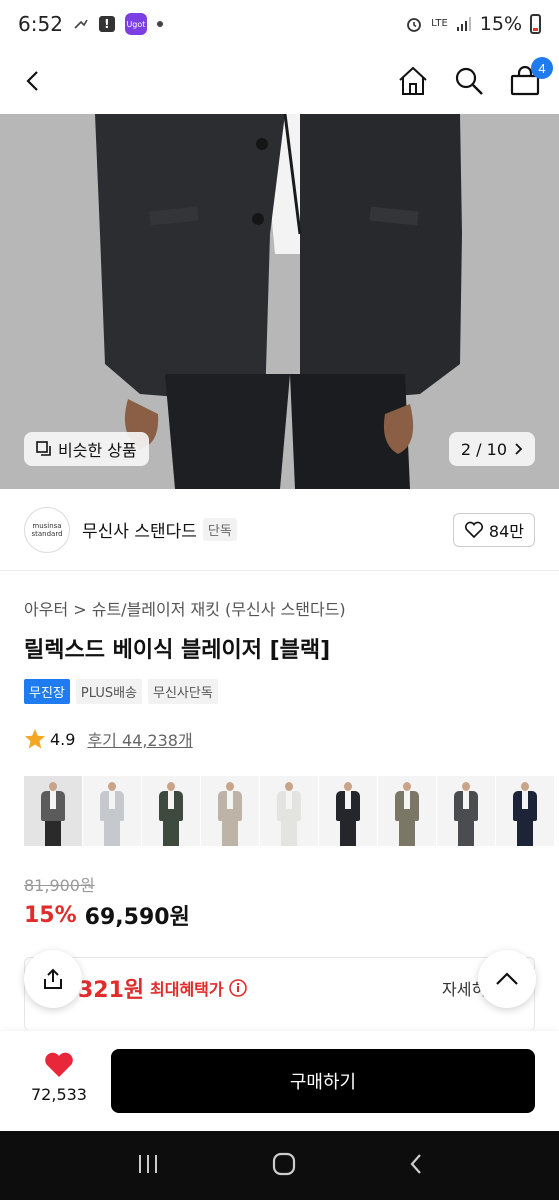  I want to click on price-row: 15% 69,590원, so click(107, 915).